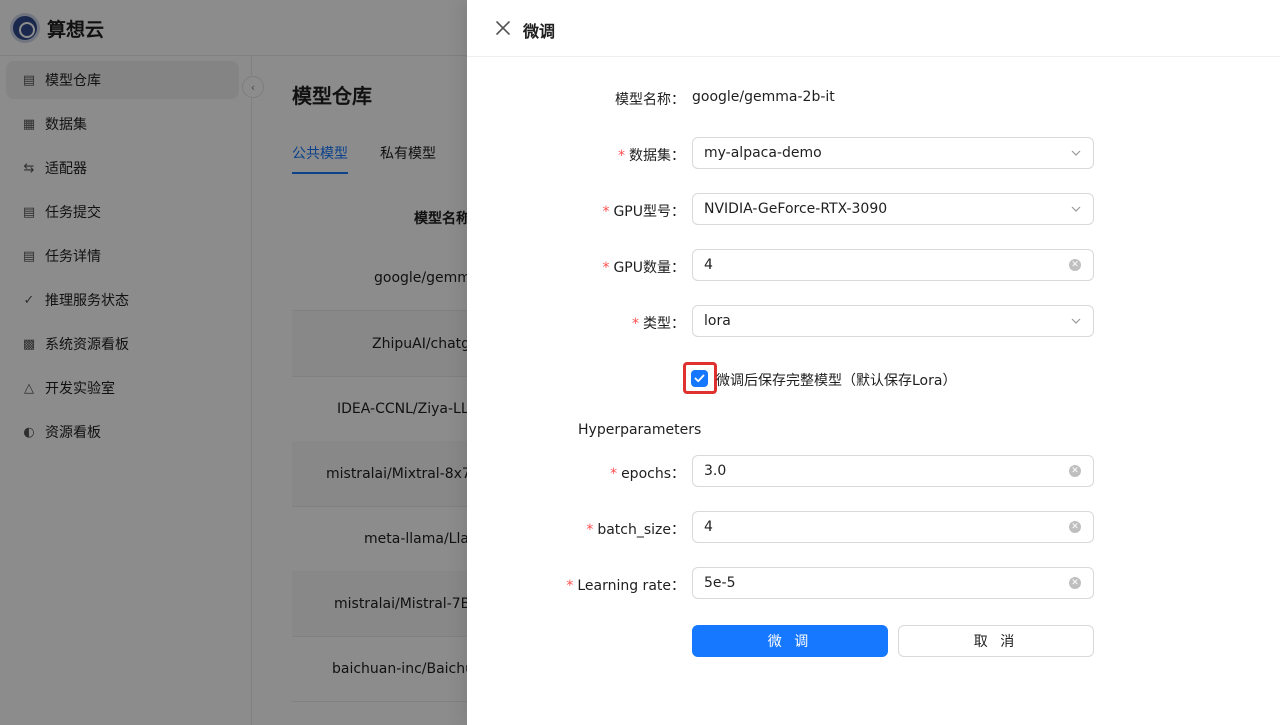 The width and height of the screenshot is (1280, 725). What do you see at coordinates (503, 28) in the screenshot?
I see `close-icon` at bounding box center [503, 28].